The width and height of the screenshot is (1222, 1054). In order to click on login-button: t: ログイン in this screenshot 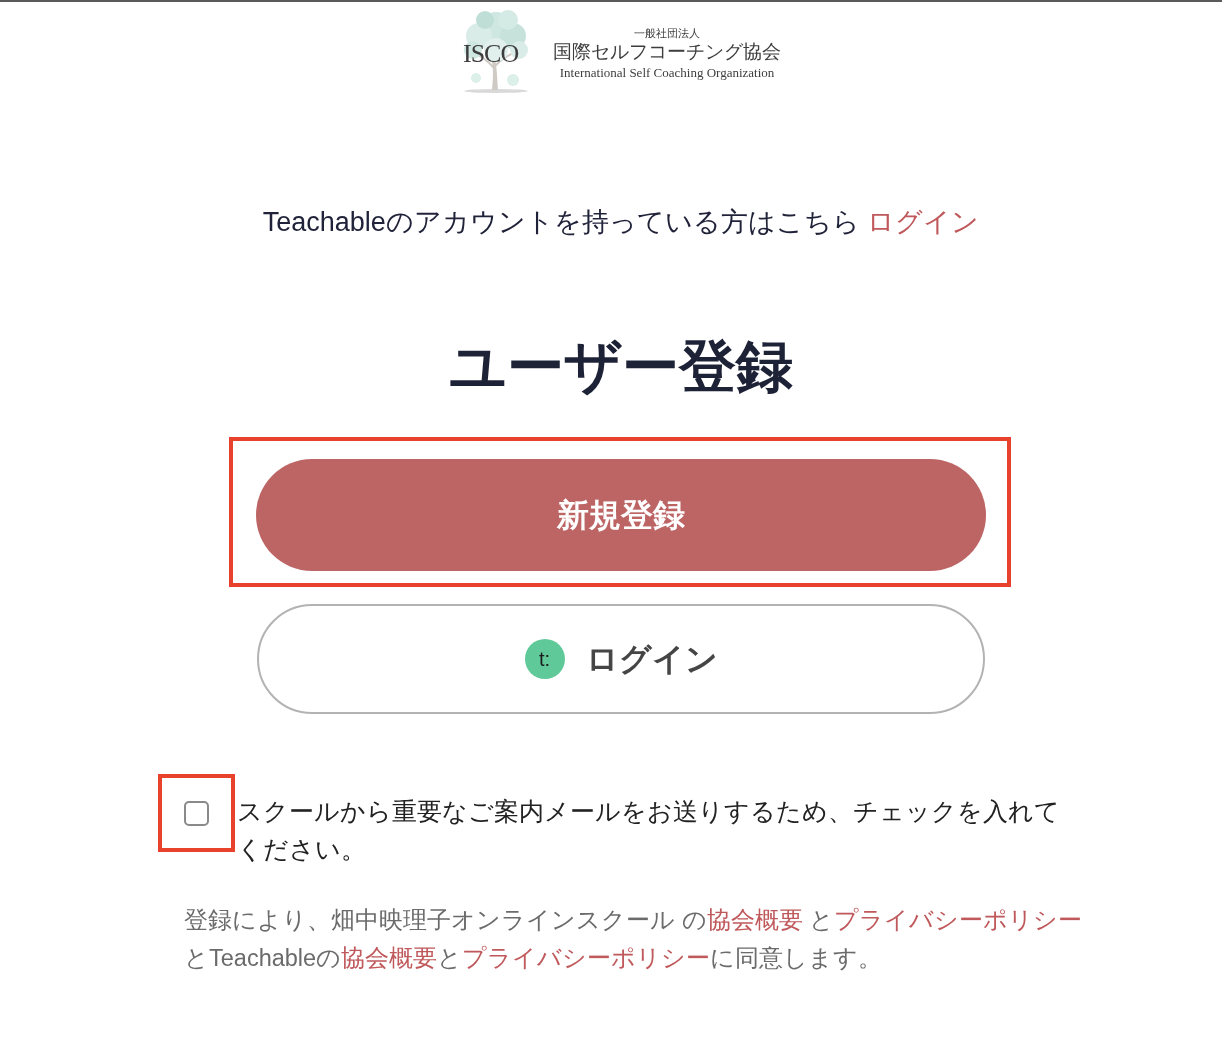, I will do `click(621, 659)`.